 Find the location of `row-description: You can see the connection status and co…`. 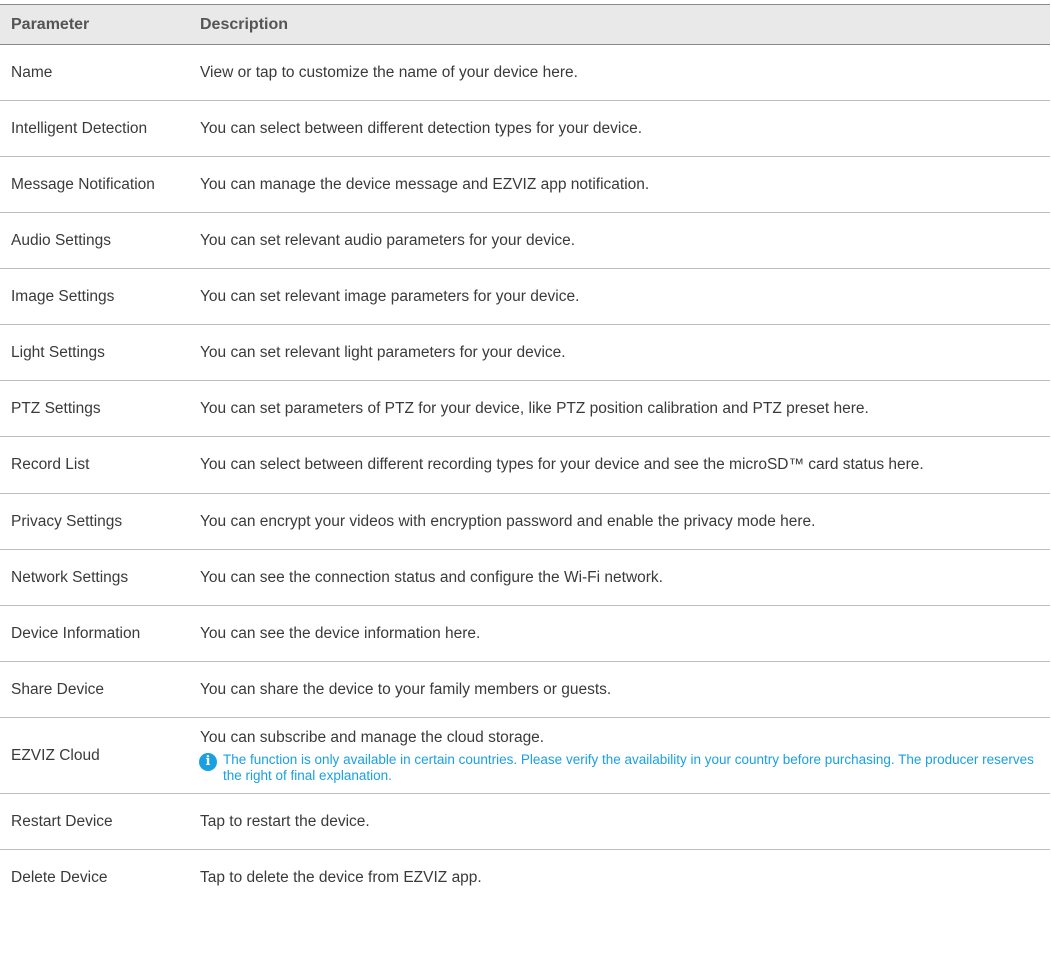

row-description: You can see the connection status and co… is located at coordinates (431, 577).